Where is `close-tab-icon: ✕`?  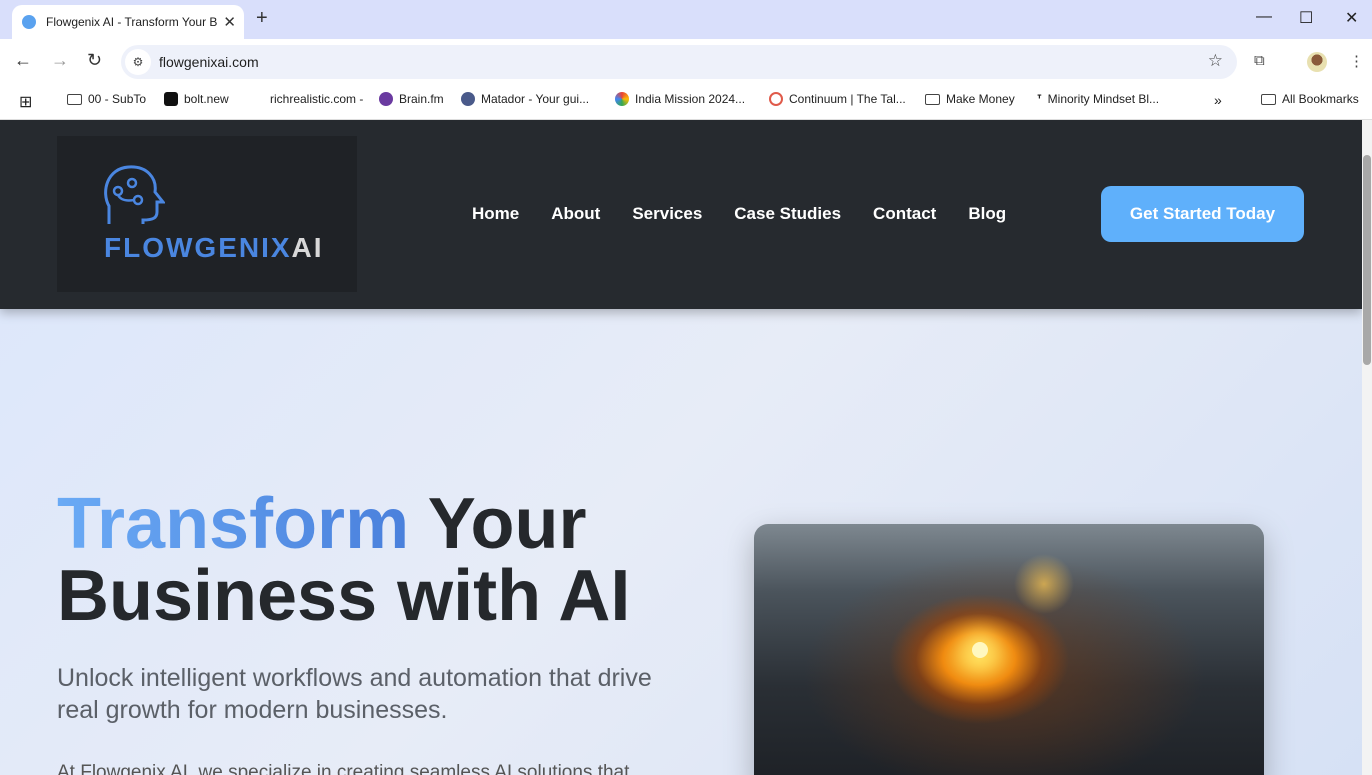
close-tab-icon: ✕ is located at coordinates (229, 22).